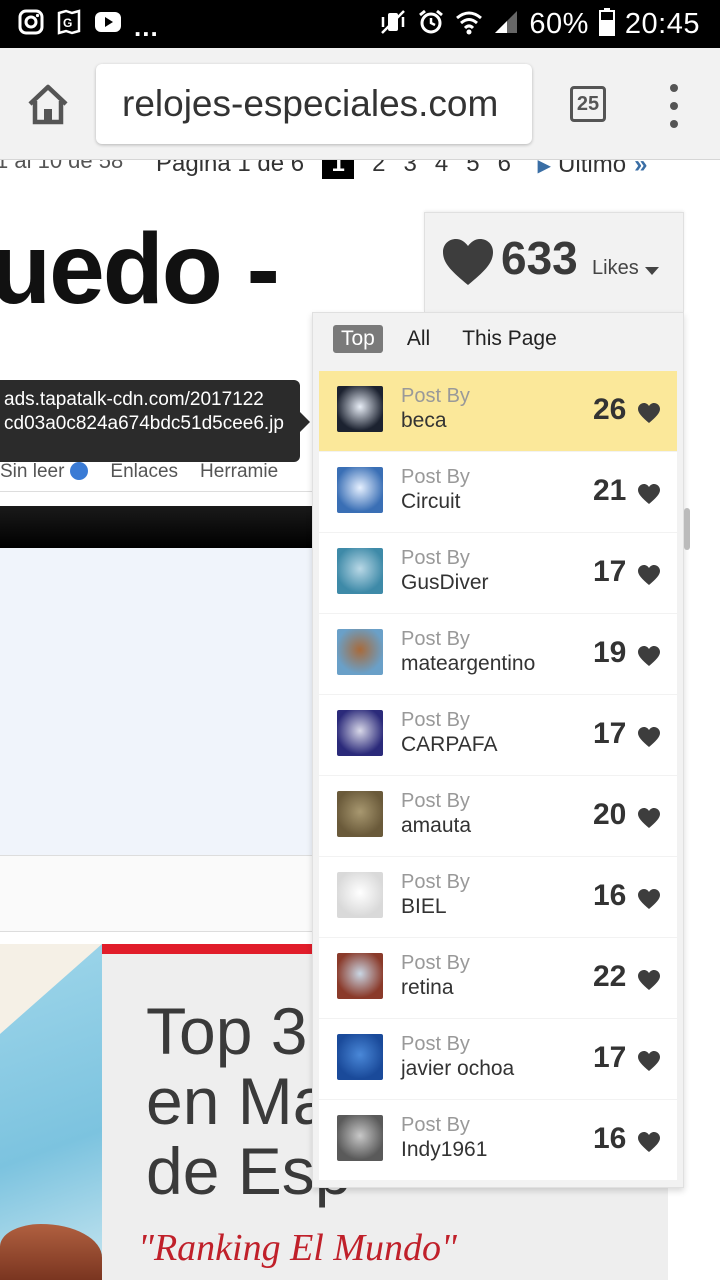 The height and width of the screenshot is (1280, 720). What do you see at coordinates (457, 1069) in the screenshot?
I see `username: javier ochoa` at bounding box center [457, 1069].